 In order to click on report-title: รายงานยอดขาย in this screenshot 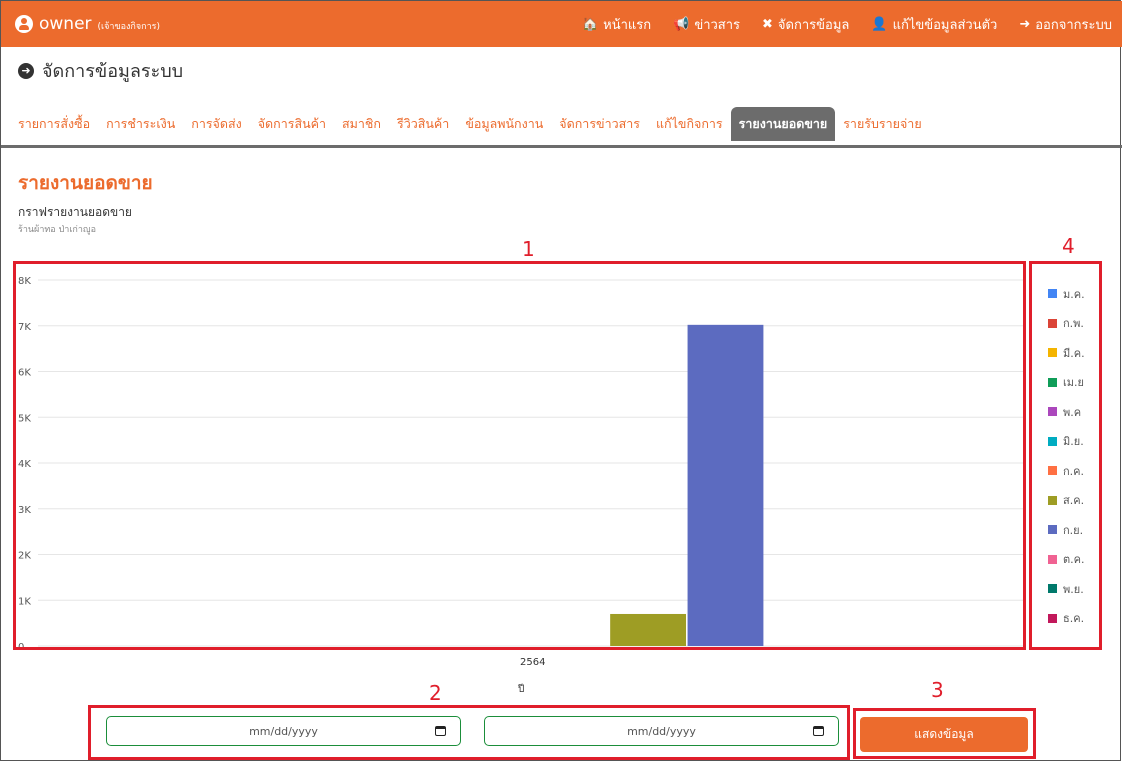, I will do `click(85, 183)`.